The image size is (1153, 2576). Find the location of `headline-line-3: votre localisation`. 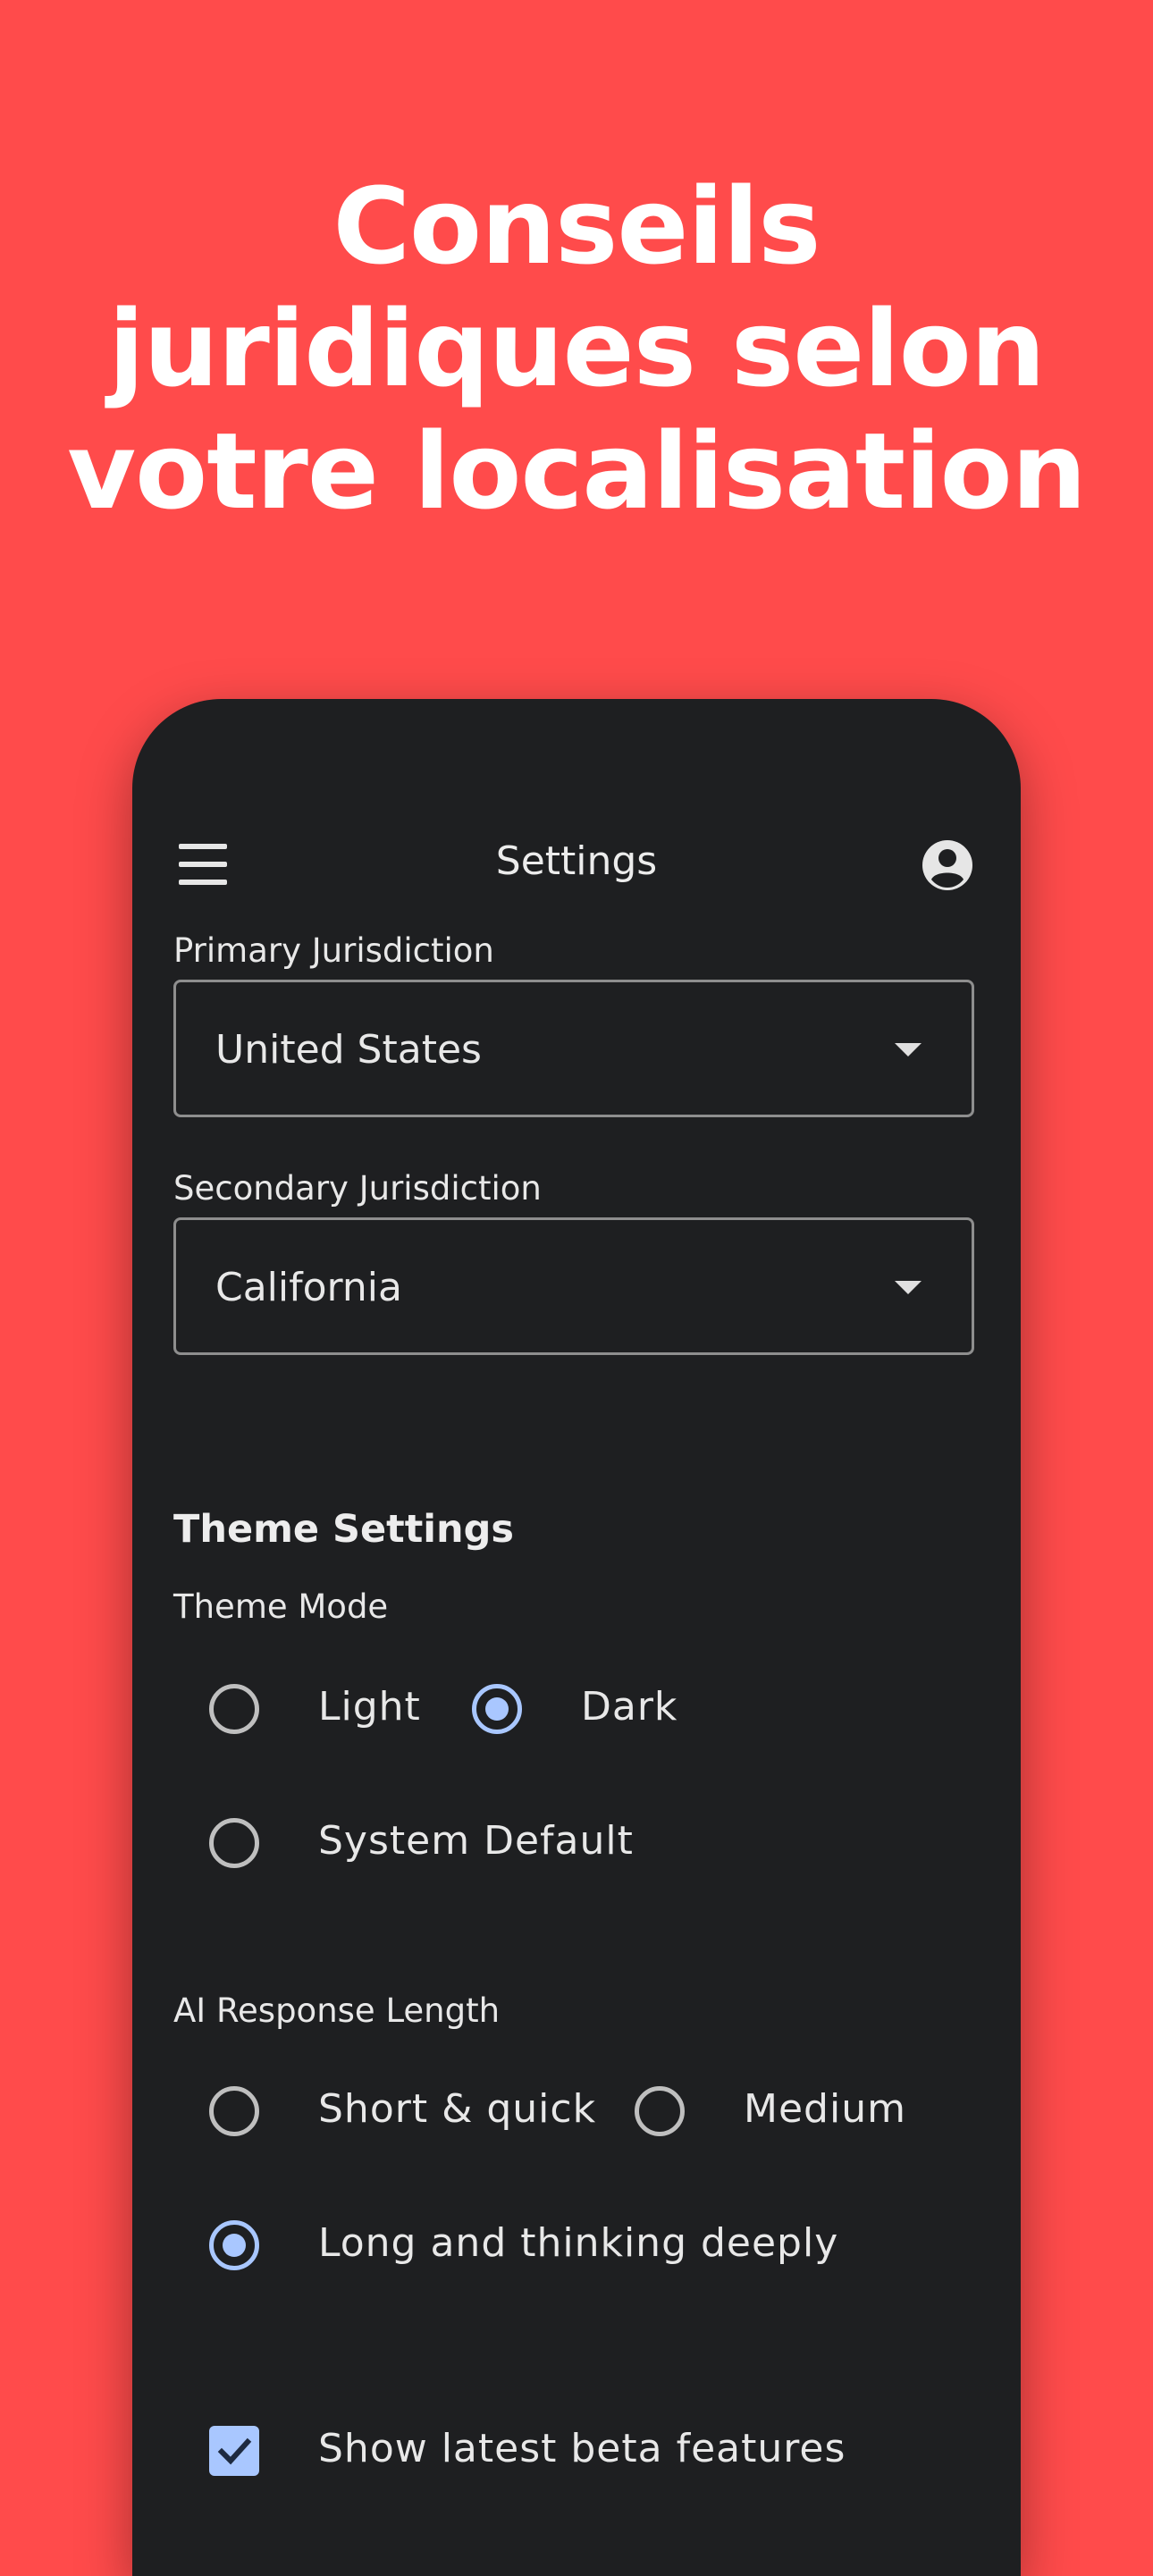

headline-line-3: votre localisation is located at coordinates (576, 471).